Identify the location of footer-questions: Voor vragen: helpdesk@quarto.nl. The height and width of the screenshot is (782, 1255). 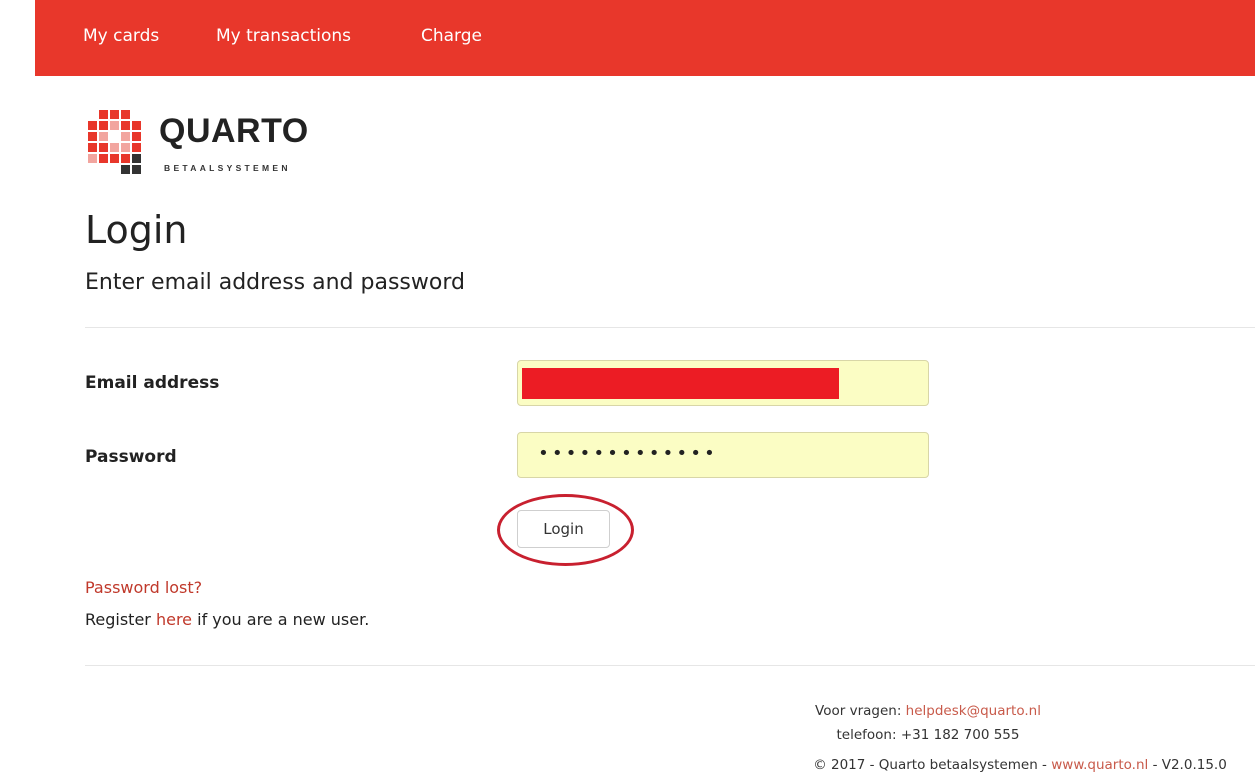
(928, 711).